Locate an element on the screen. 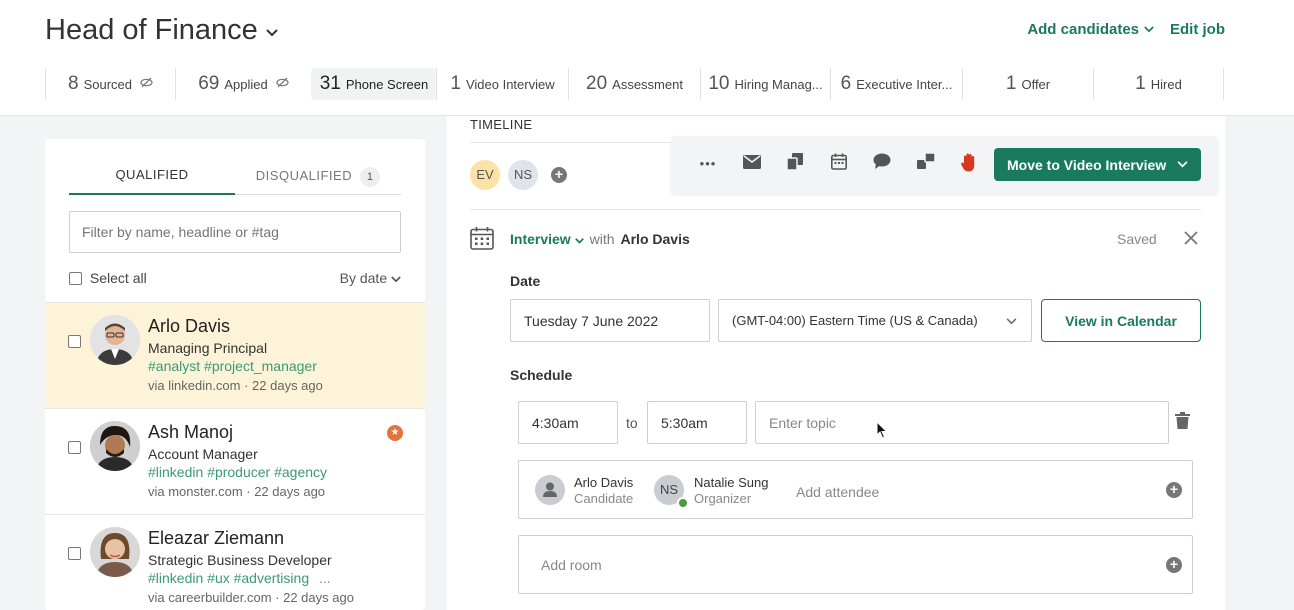  copy-icon is located at coordinates (795, 164).